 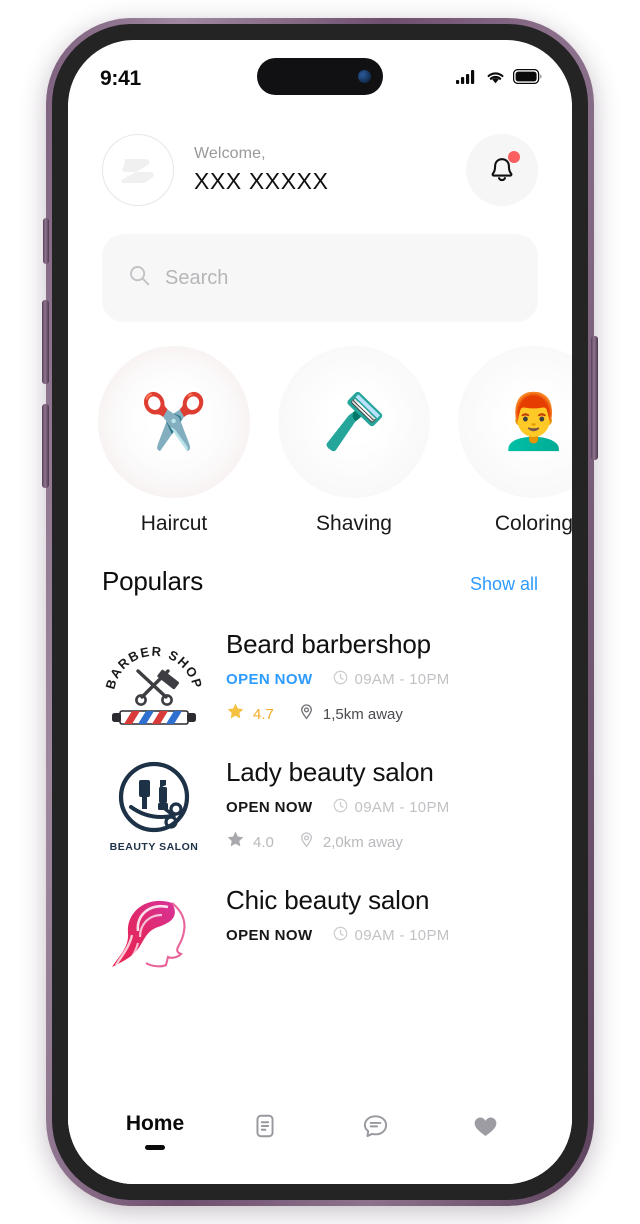 I want to click on wifi-icon, so click(x=495, y=79).